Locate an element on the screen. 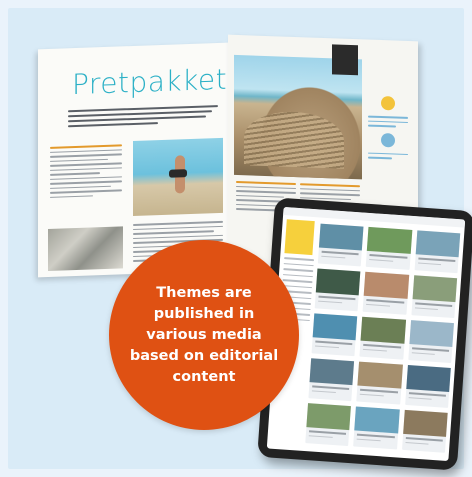 The width and height of the screenshot is (472, 477). magazine-intro-text is located at coordinates (143, 117).